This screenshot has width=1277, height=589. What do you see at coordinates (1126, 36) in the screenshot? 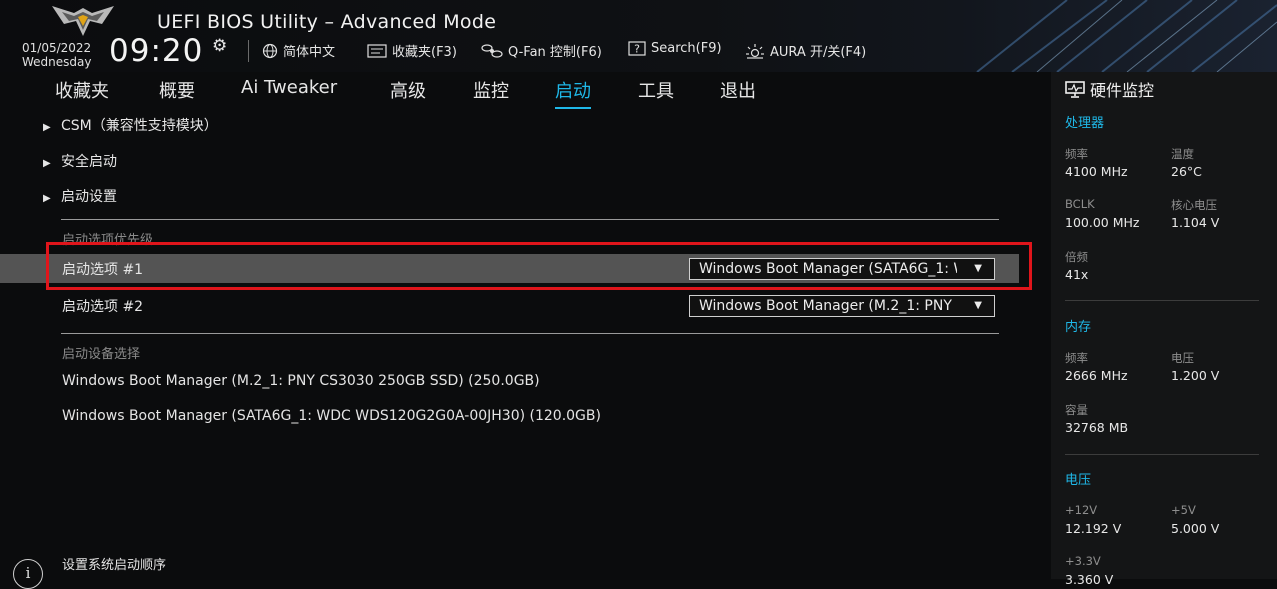
I see `header-decoration` at bounding box center [1126, 36].